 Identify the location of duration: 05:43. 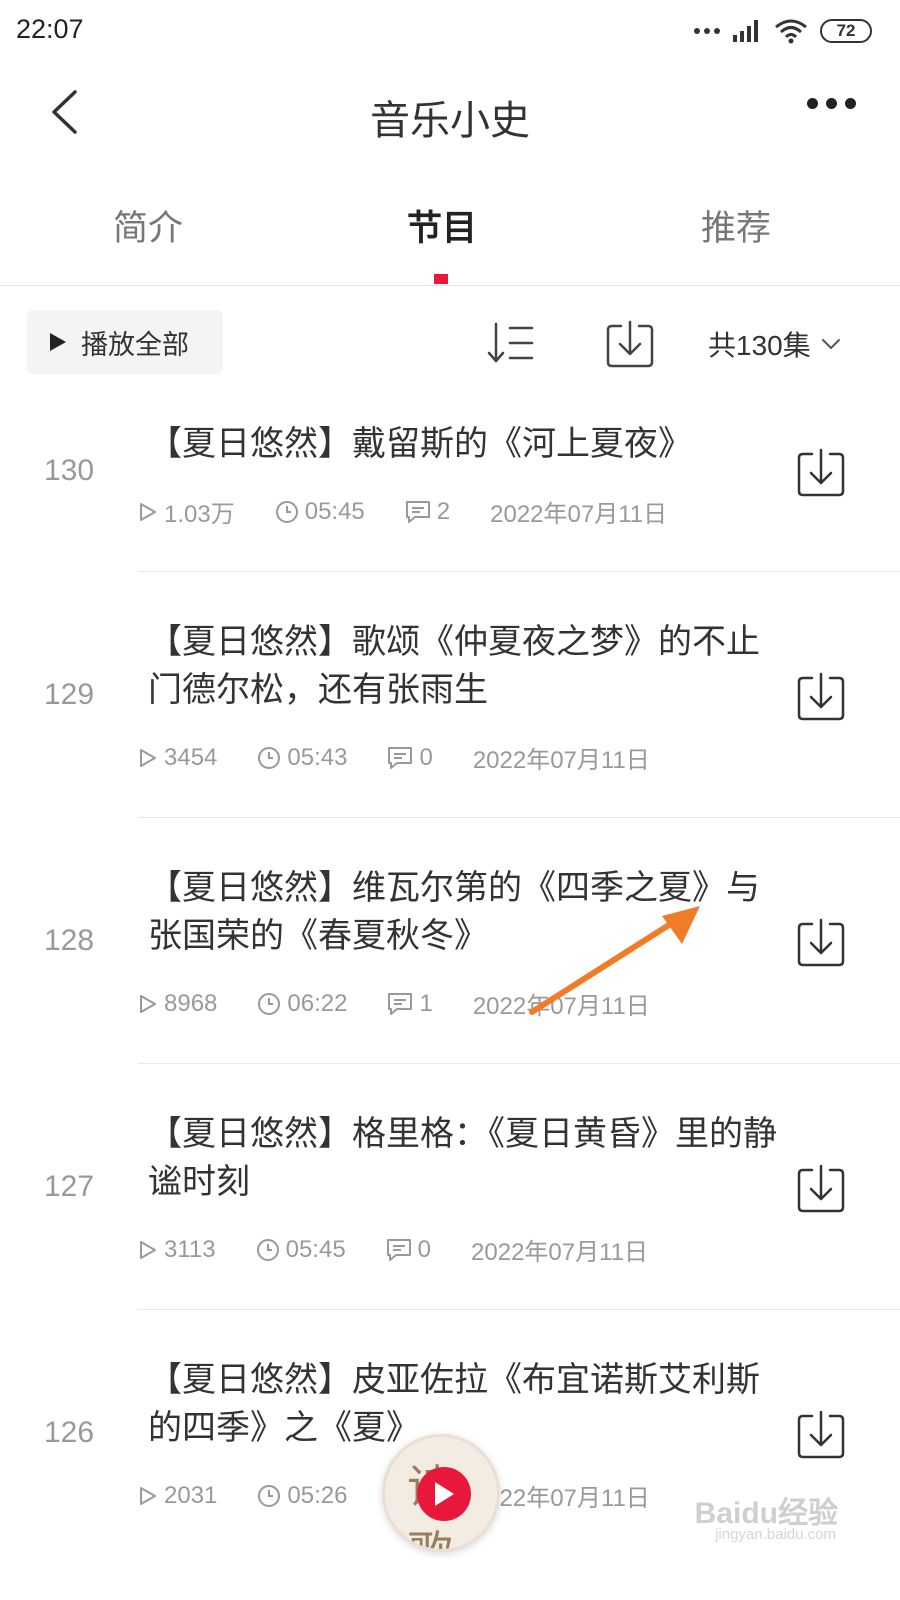
(317, 757).